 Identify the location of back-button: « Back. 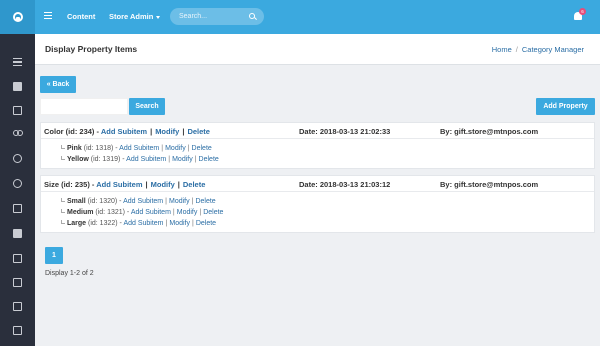
(58, 84).